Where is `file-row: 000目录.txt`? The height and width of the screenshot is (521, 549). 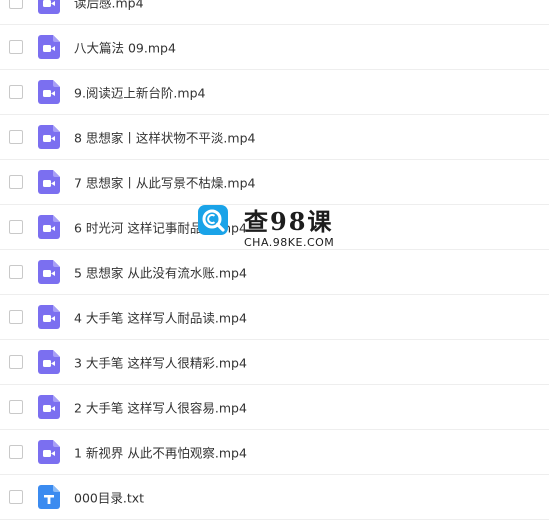 file-row: 000目录.txt is located at coordinates (274, 497).